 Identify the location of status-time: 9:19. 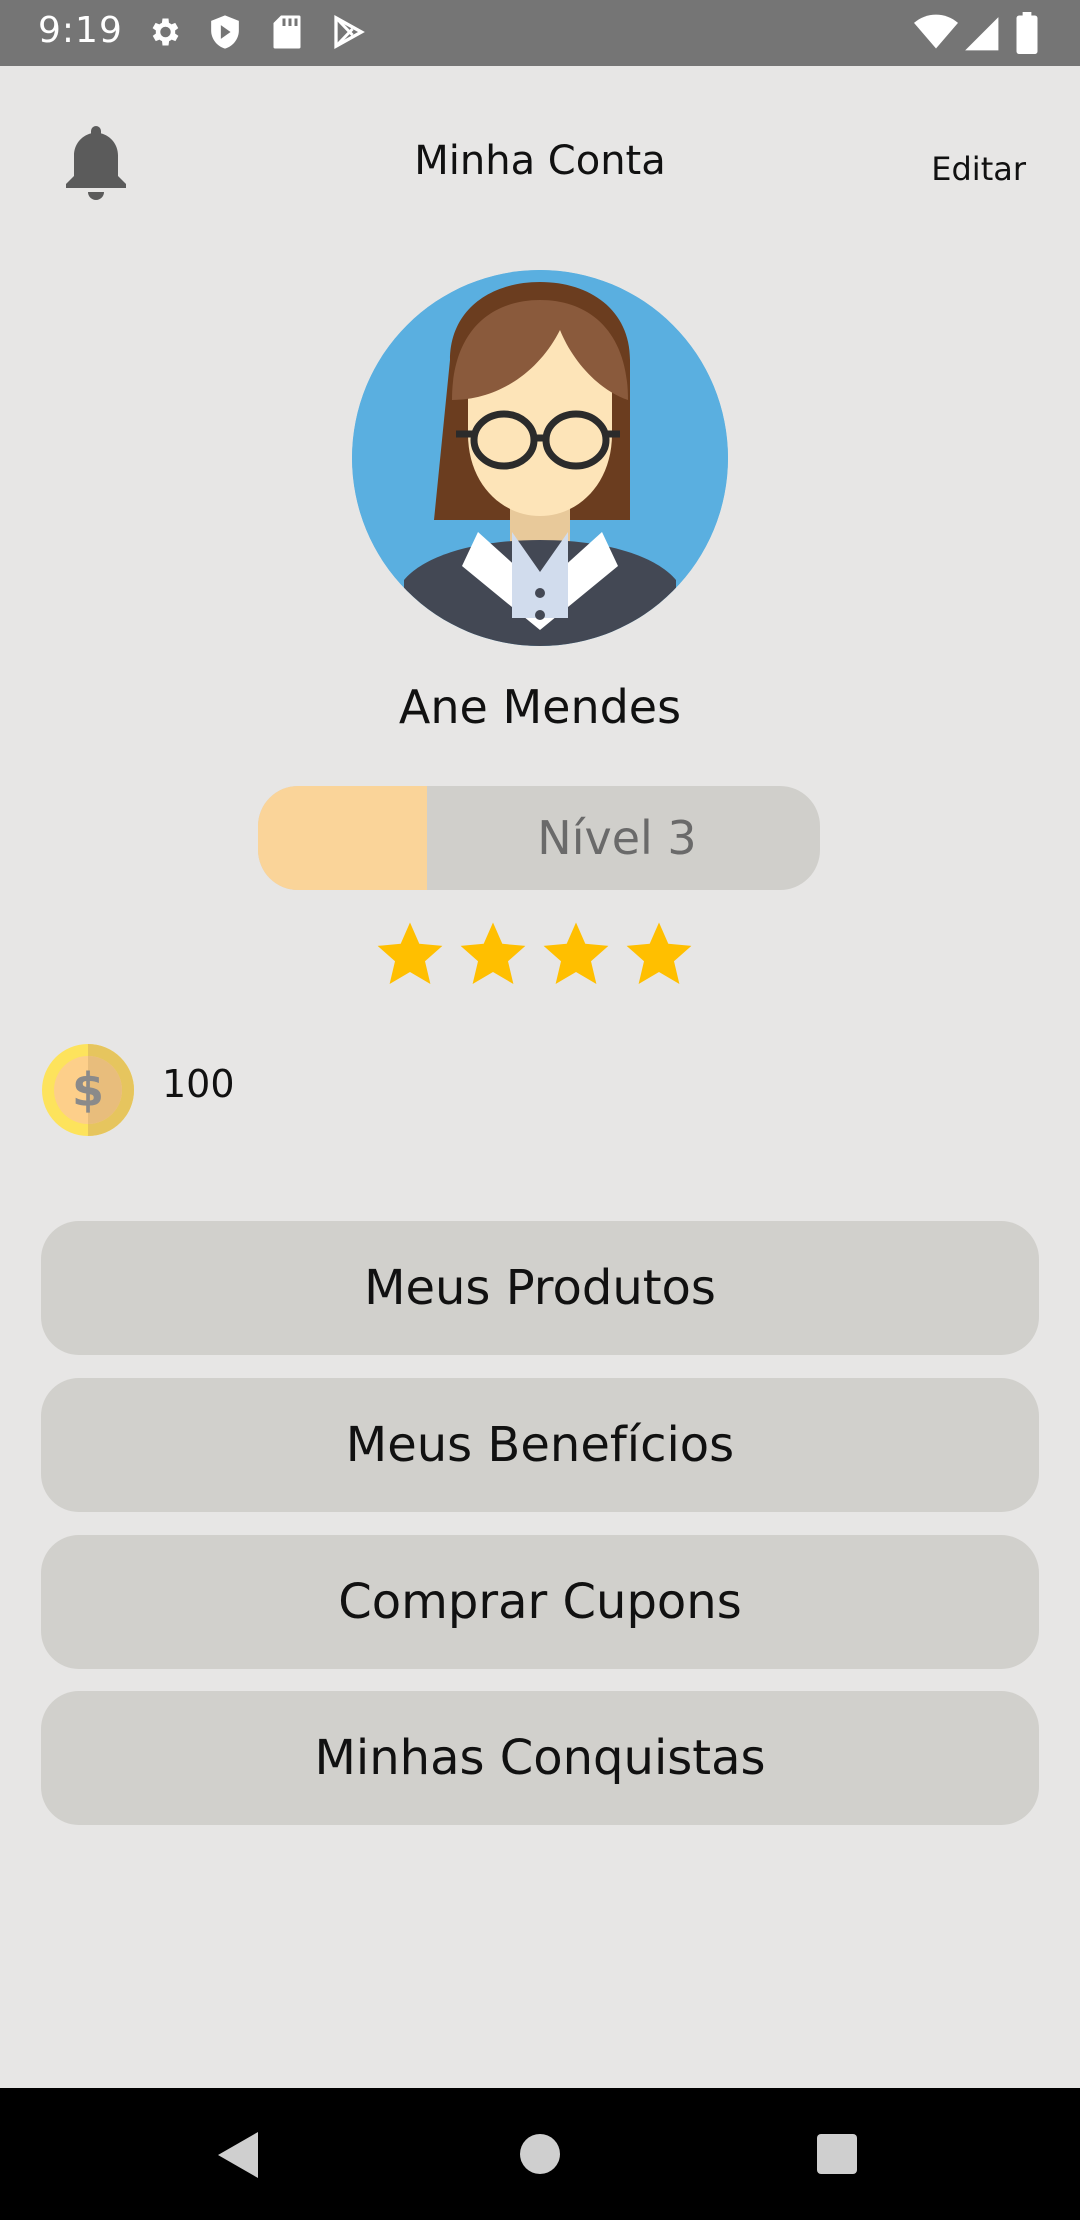
(80, 30).